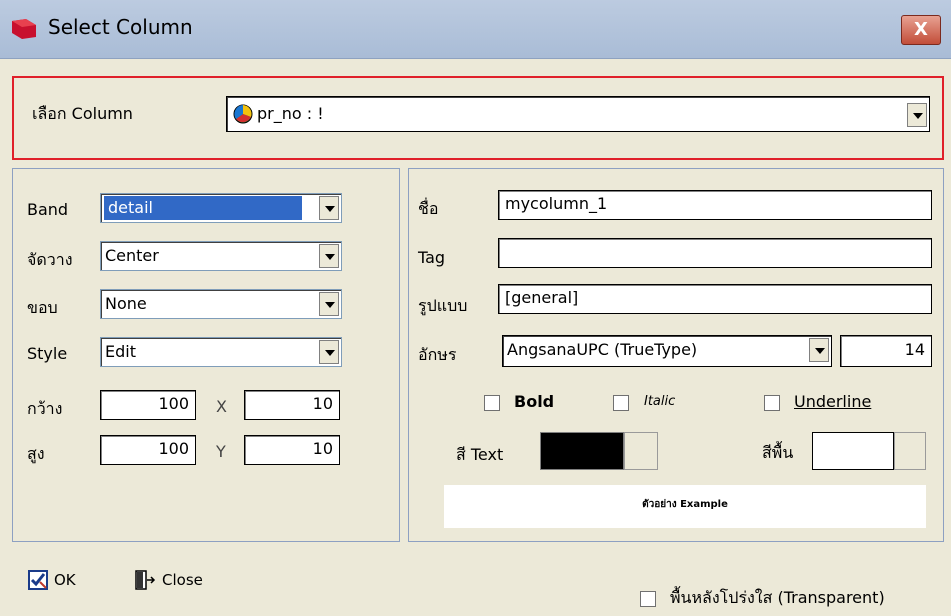  What do you see at coordinates (36, 453) in the screenshot?
I see `height-label: สูง` at bounding box center [36, 453].